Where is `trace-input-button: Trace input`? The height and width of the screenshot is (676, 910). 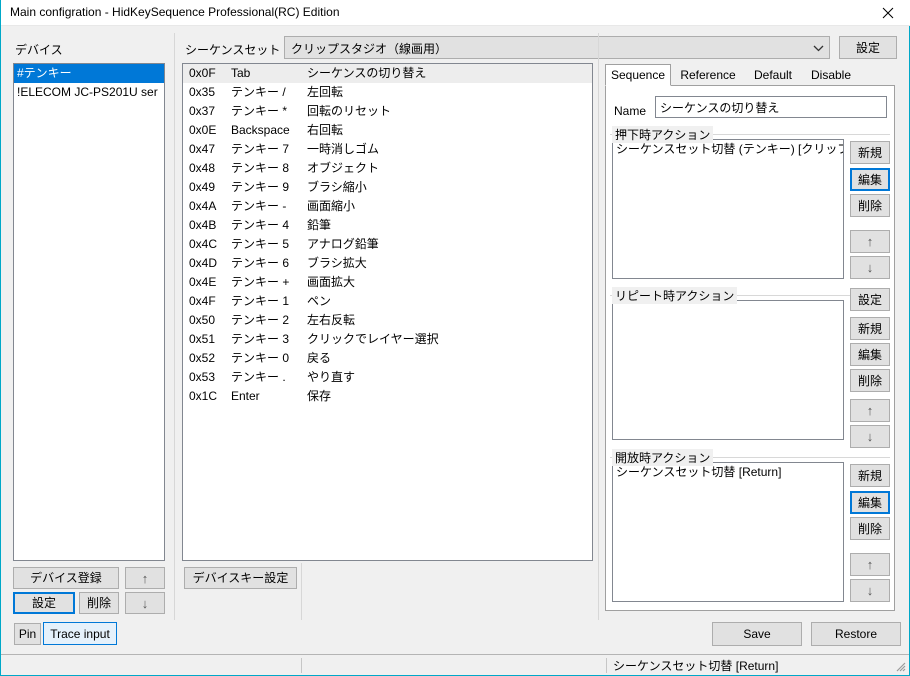 trace-input-button: Trace input is located at coordinates (80, 633).